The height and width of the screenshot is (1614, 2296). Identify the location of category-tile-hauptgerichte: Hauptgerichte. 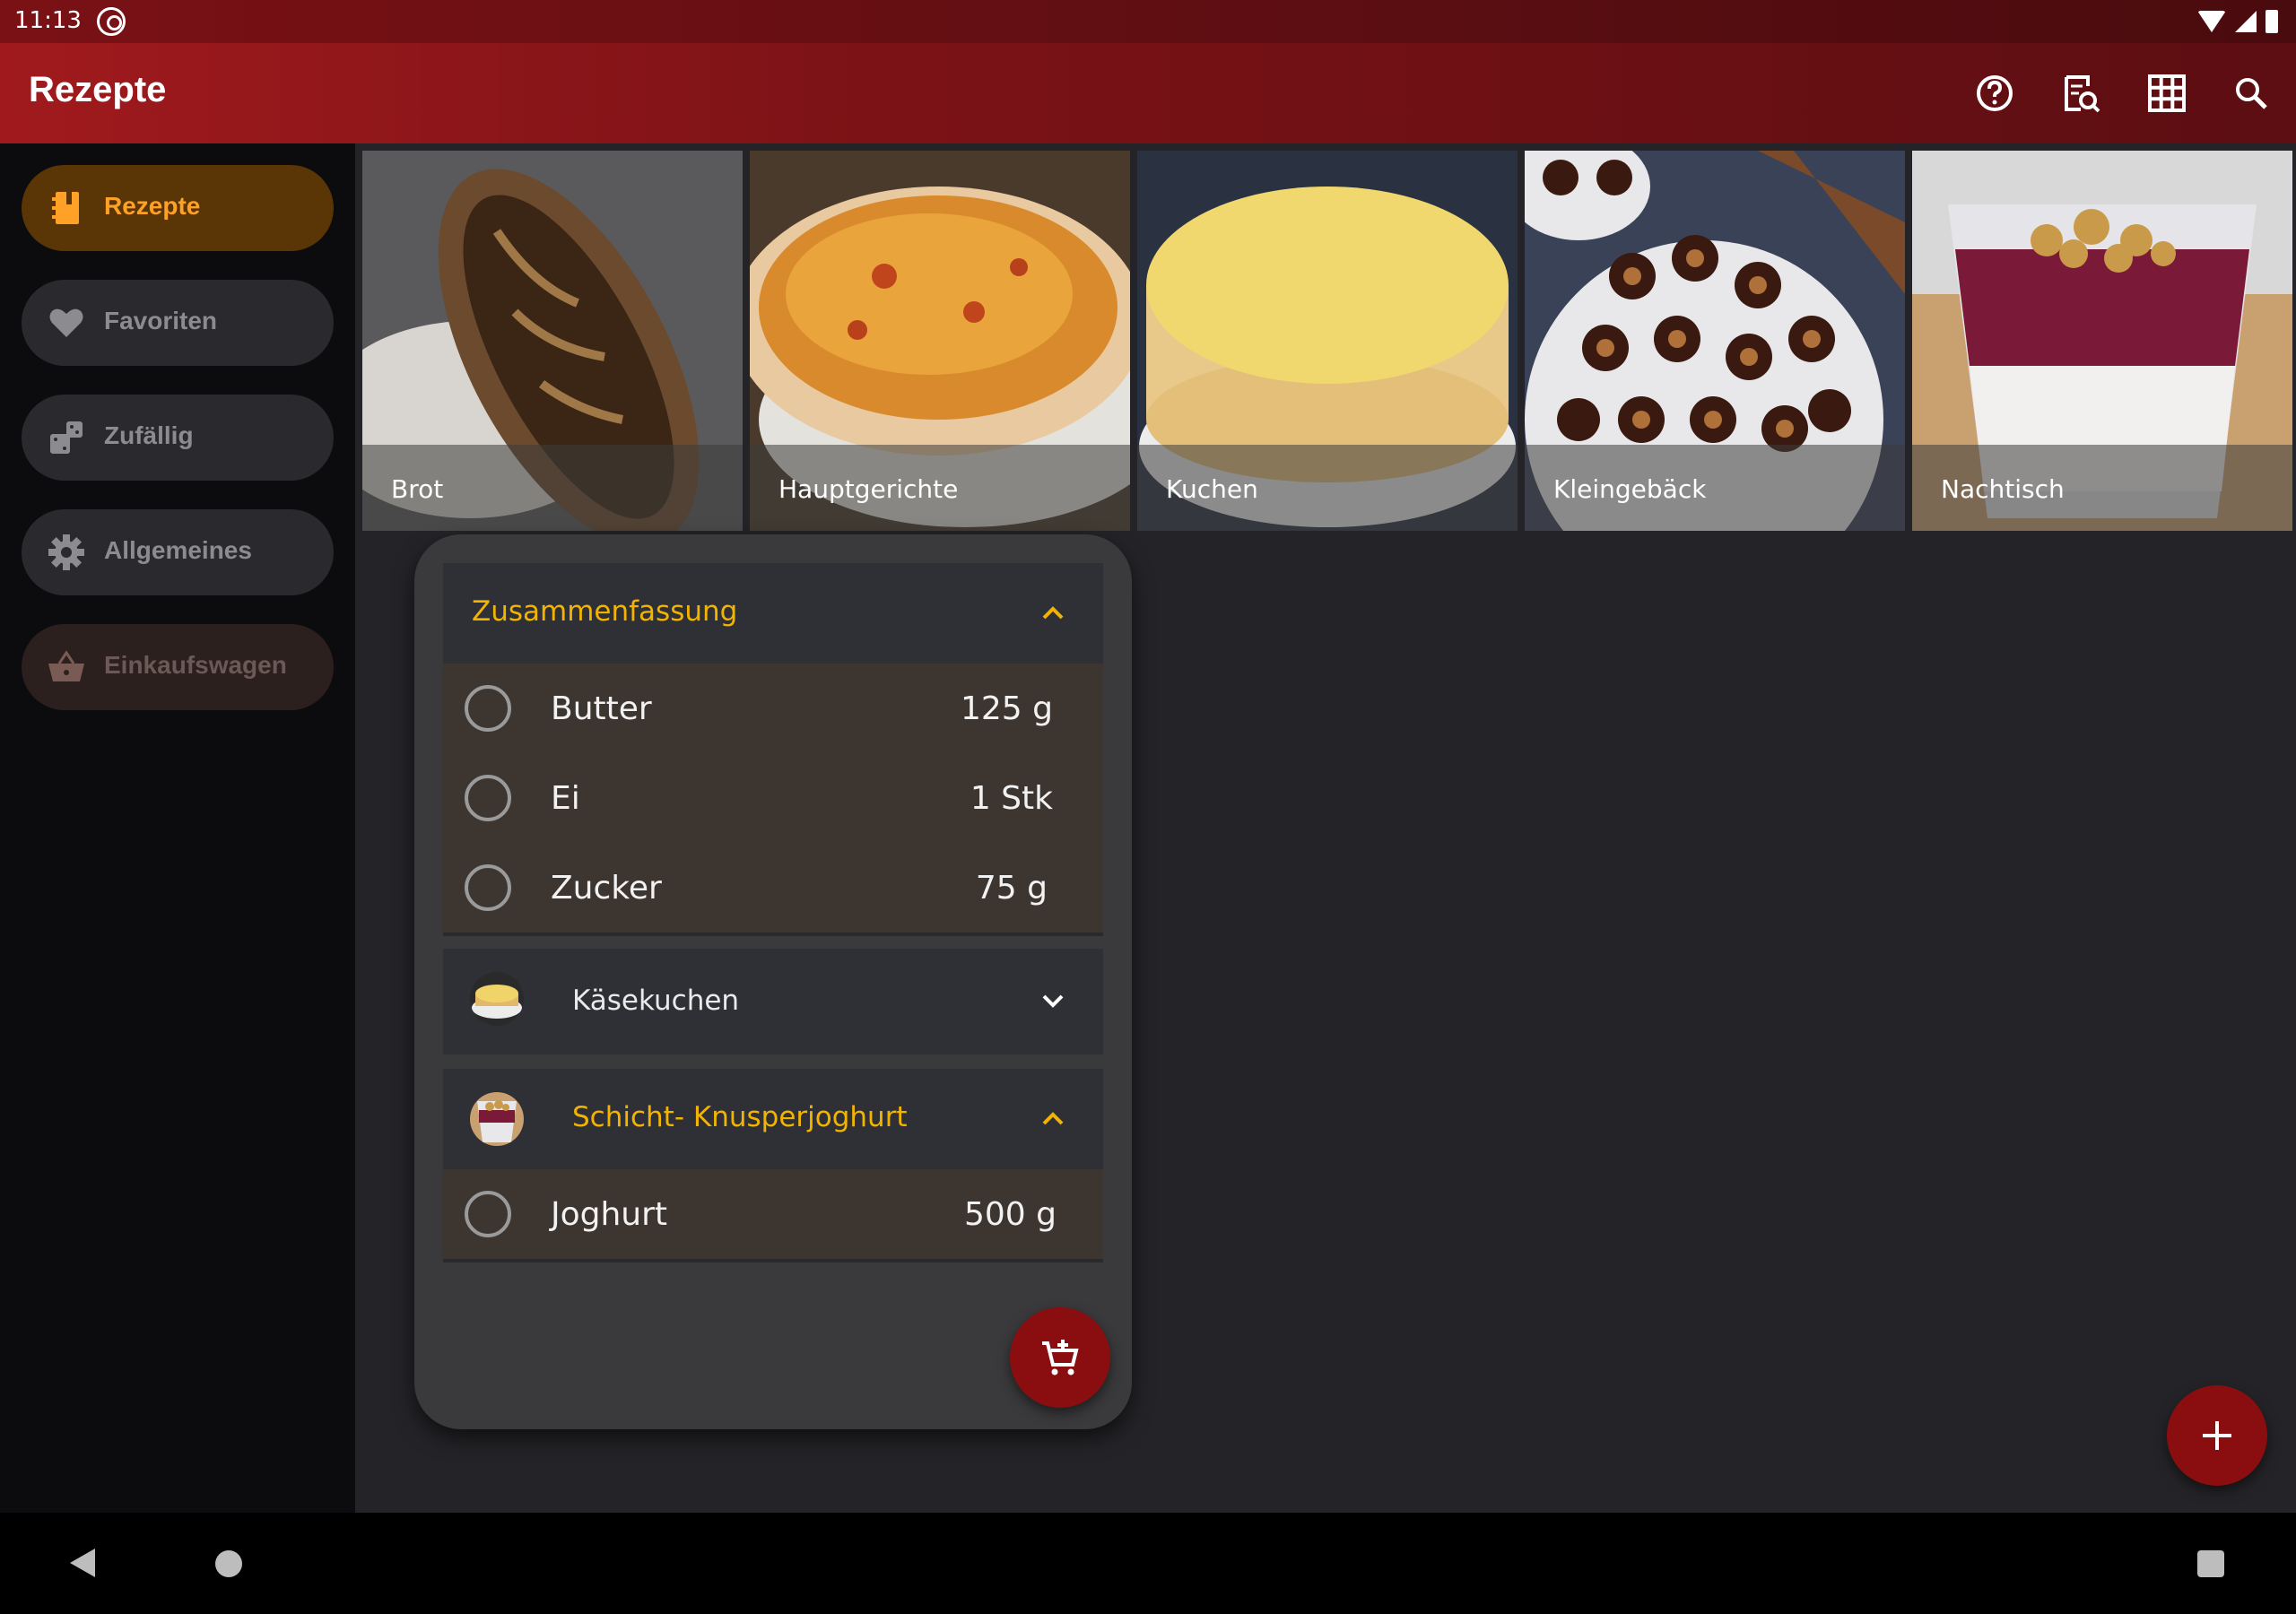
(940, 341).